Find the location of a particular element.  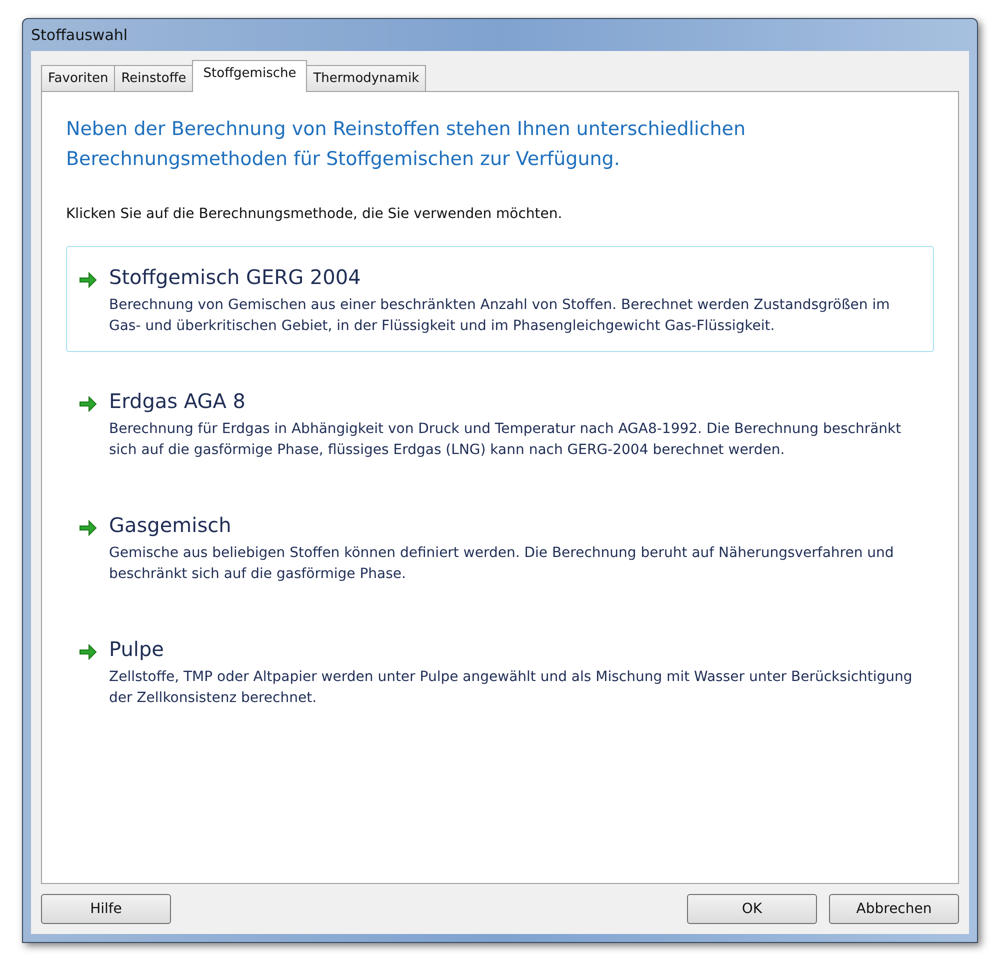

method-title: Pulpe is located at coordinates (137, 649).